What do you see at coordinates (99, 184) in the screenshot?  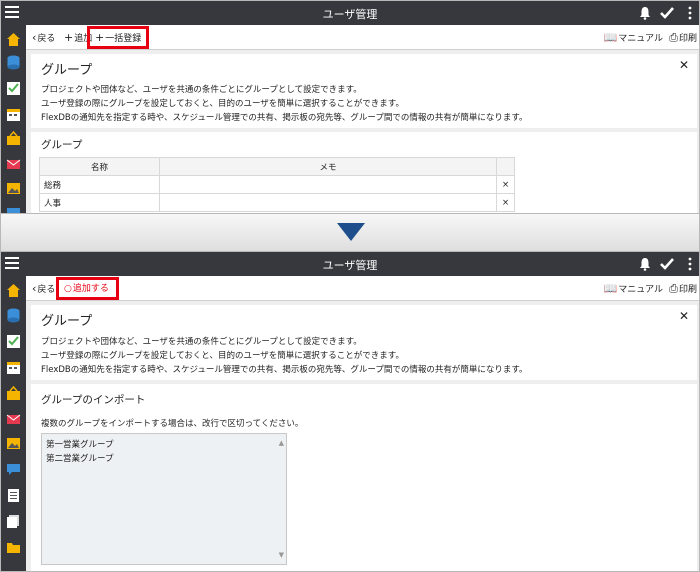 I see `group-name-cell: 総務` at bounding box center [99, 184].